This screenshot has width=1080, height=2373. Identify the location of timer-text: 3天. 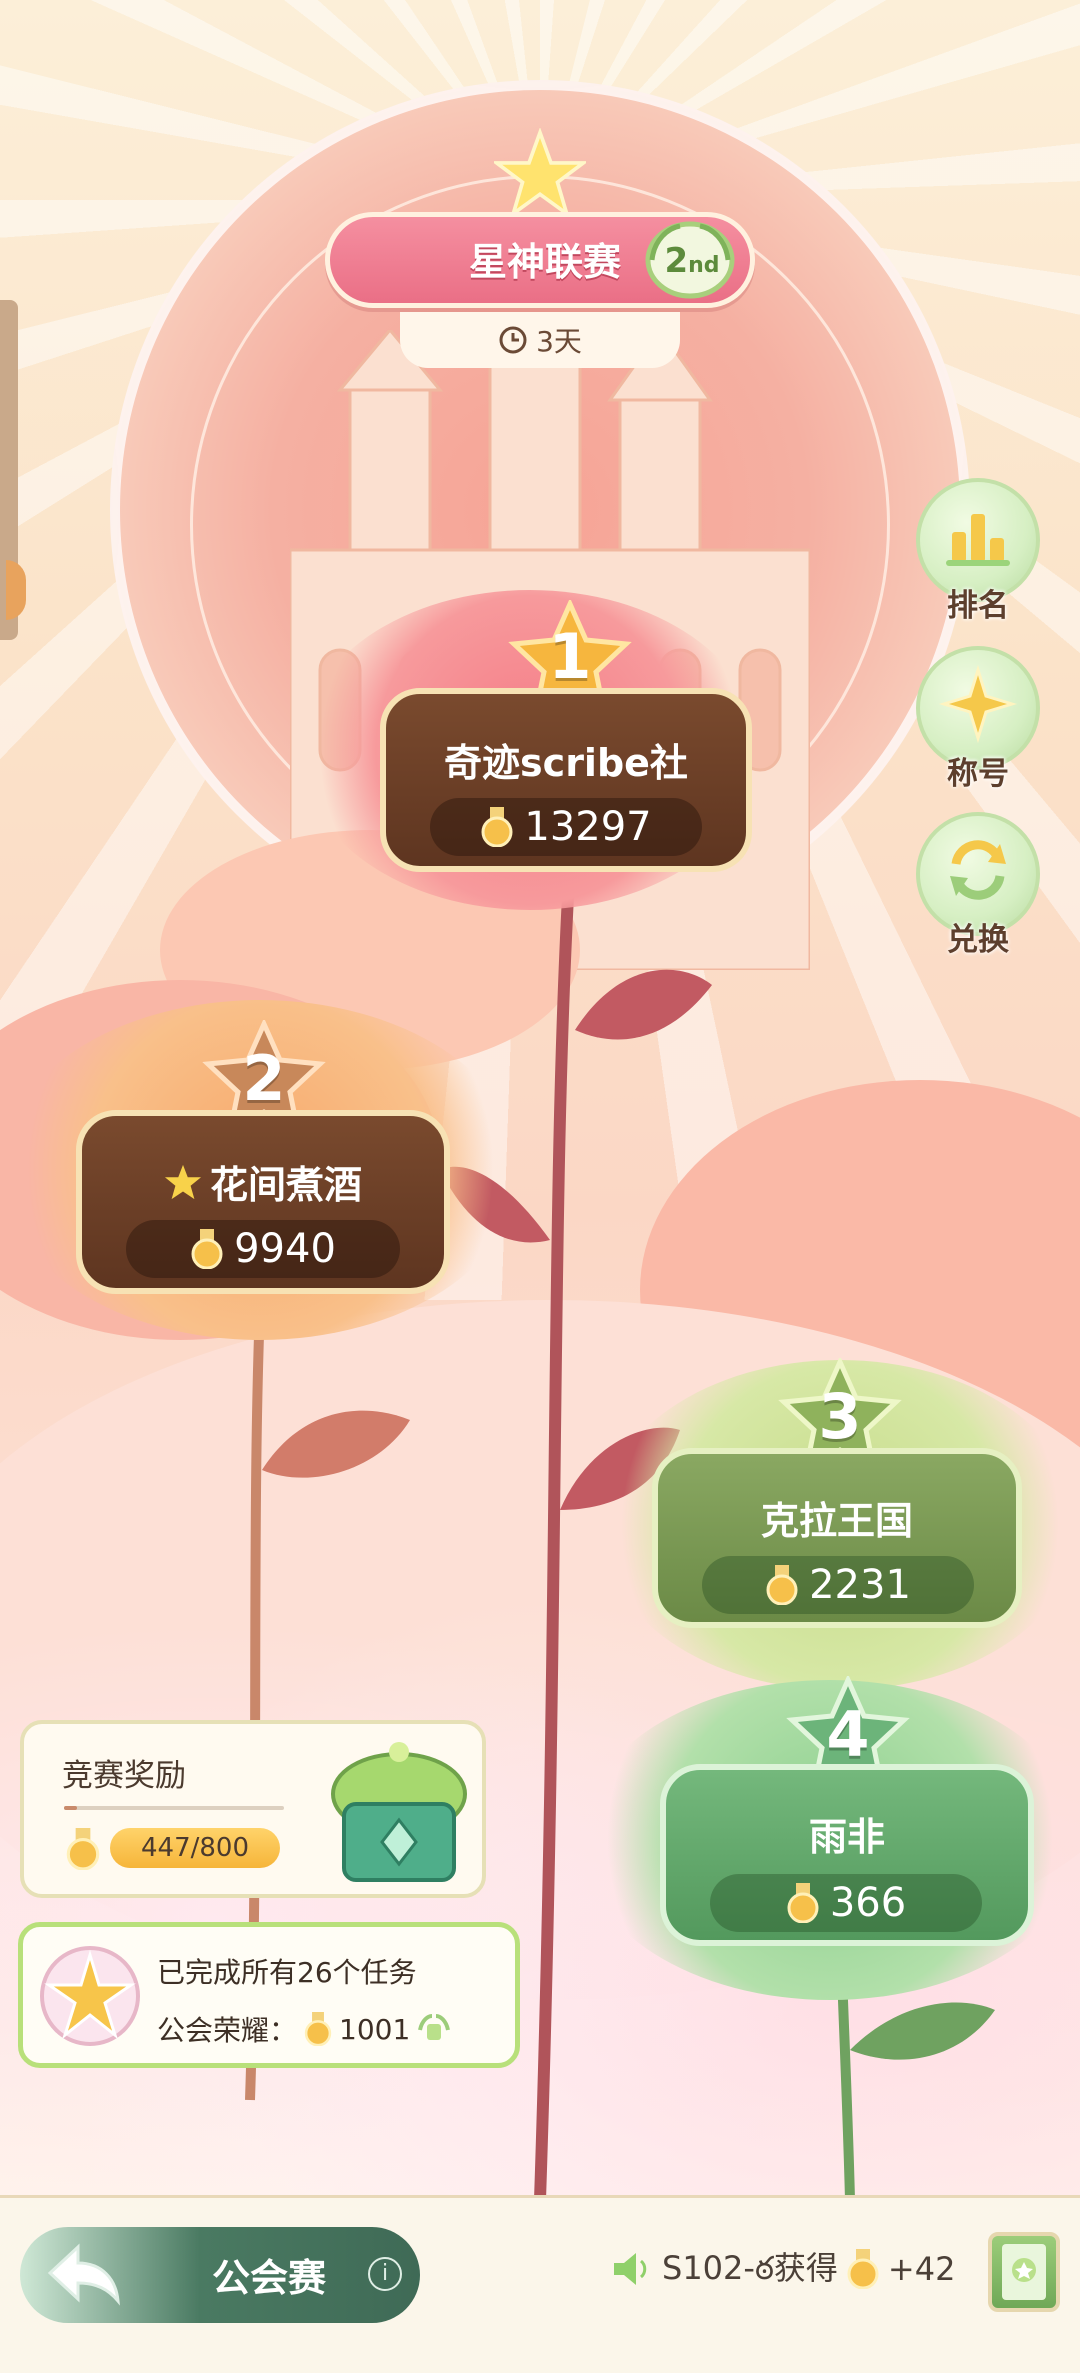
(559, 341).